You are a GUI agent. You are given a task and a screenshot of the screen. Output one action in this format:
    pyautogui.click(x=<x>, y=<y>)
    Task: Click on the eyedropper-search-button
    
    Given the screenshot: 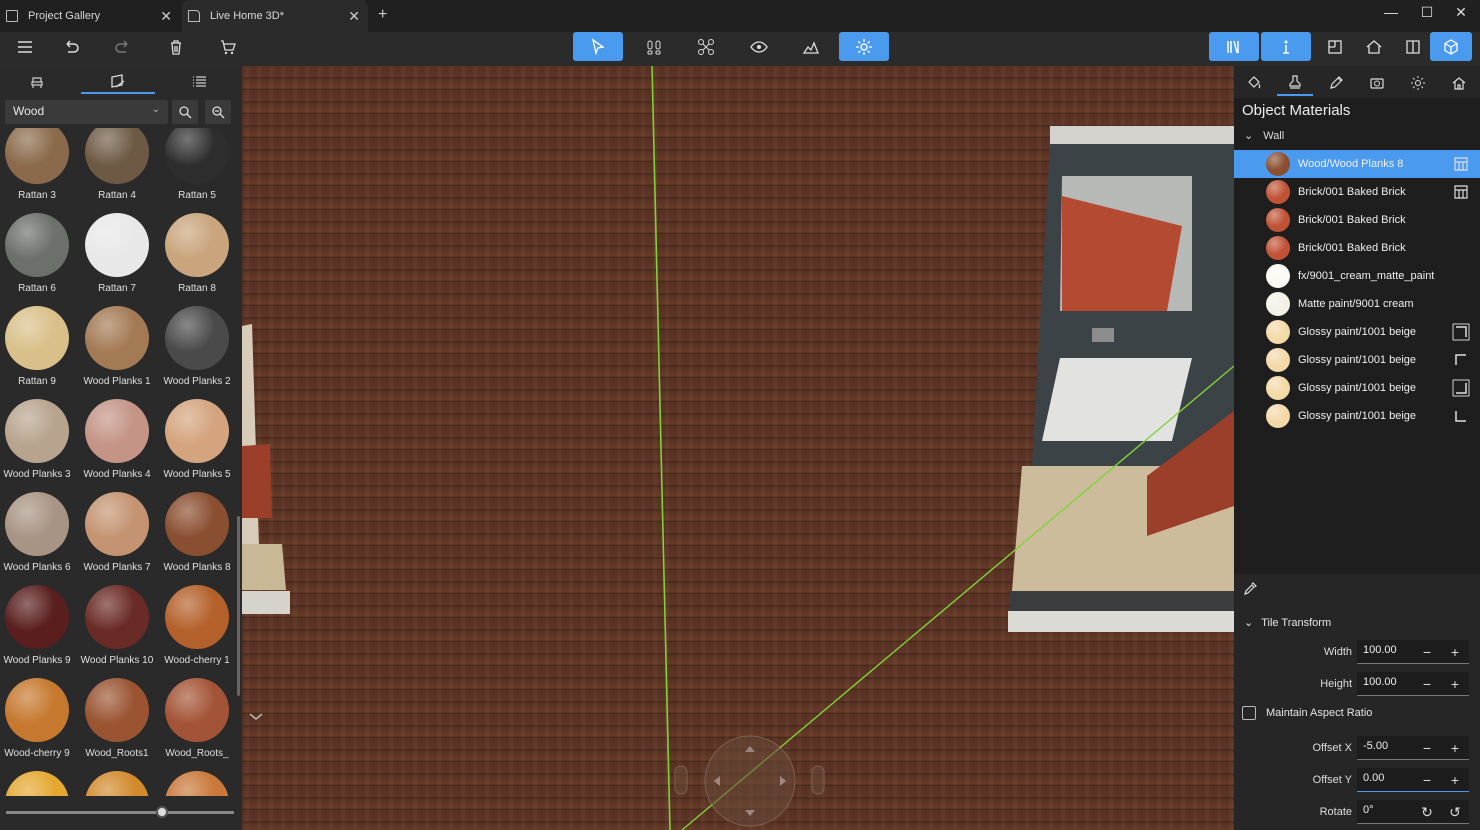 What is the action you would take?
    pyautogui.click(x=218, y=112)
    